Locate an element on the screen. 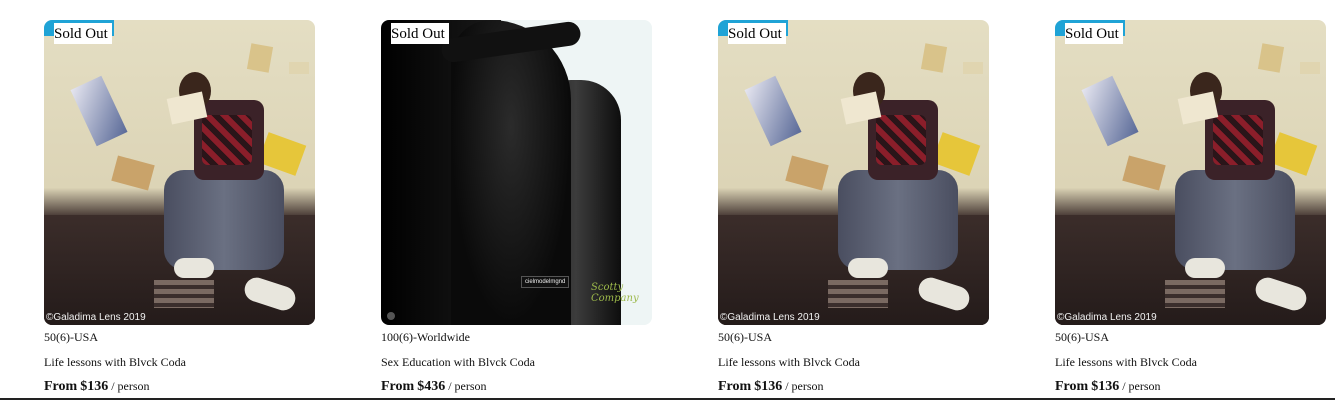  product-price: From $436 / person is located at coordinates (434, 387).